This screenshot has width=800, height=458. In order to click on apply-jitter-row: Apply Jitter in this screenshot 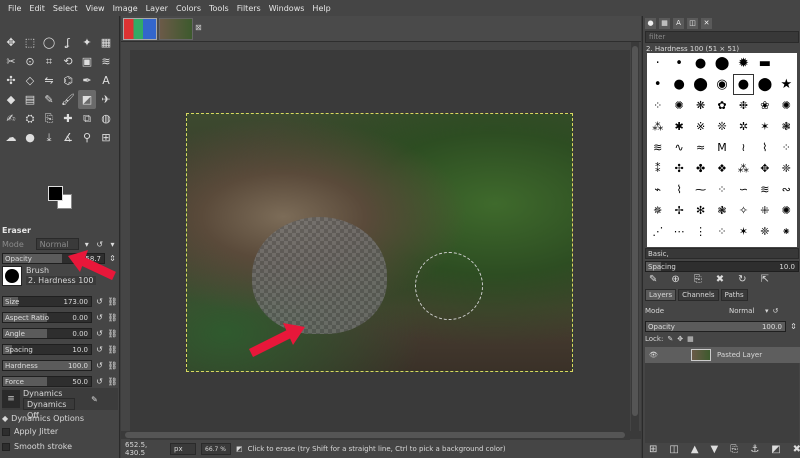, I will do `click(60, 431)`.